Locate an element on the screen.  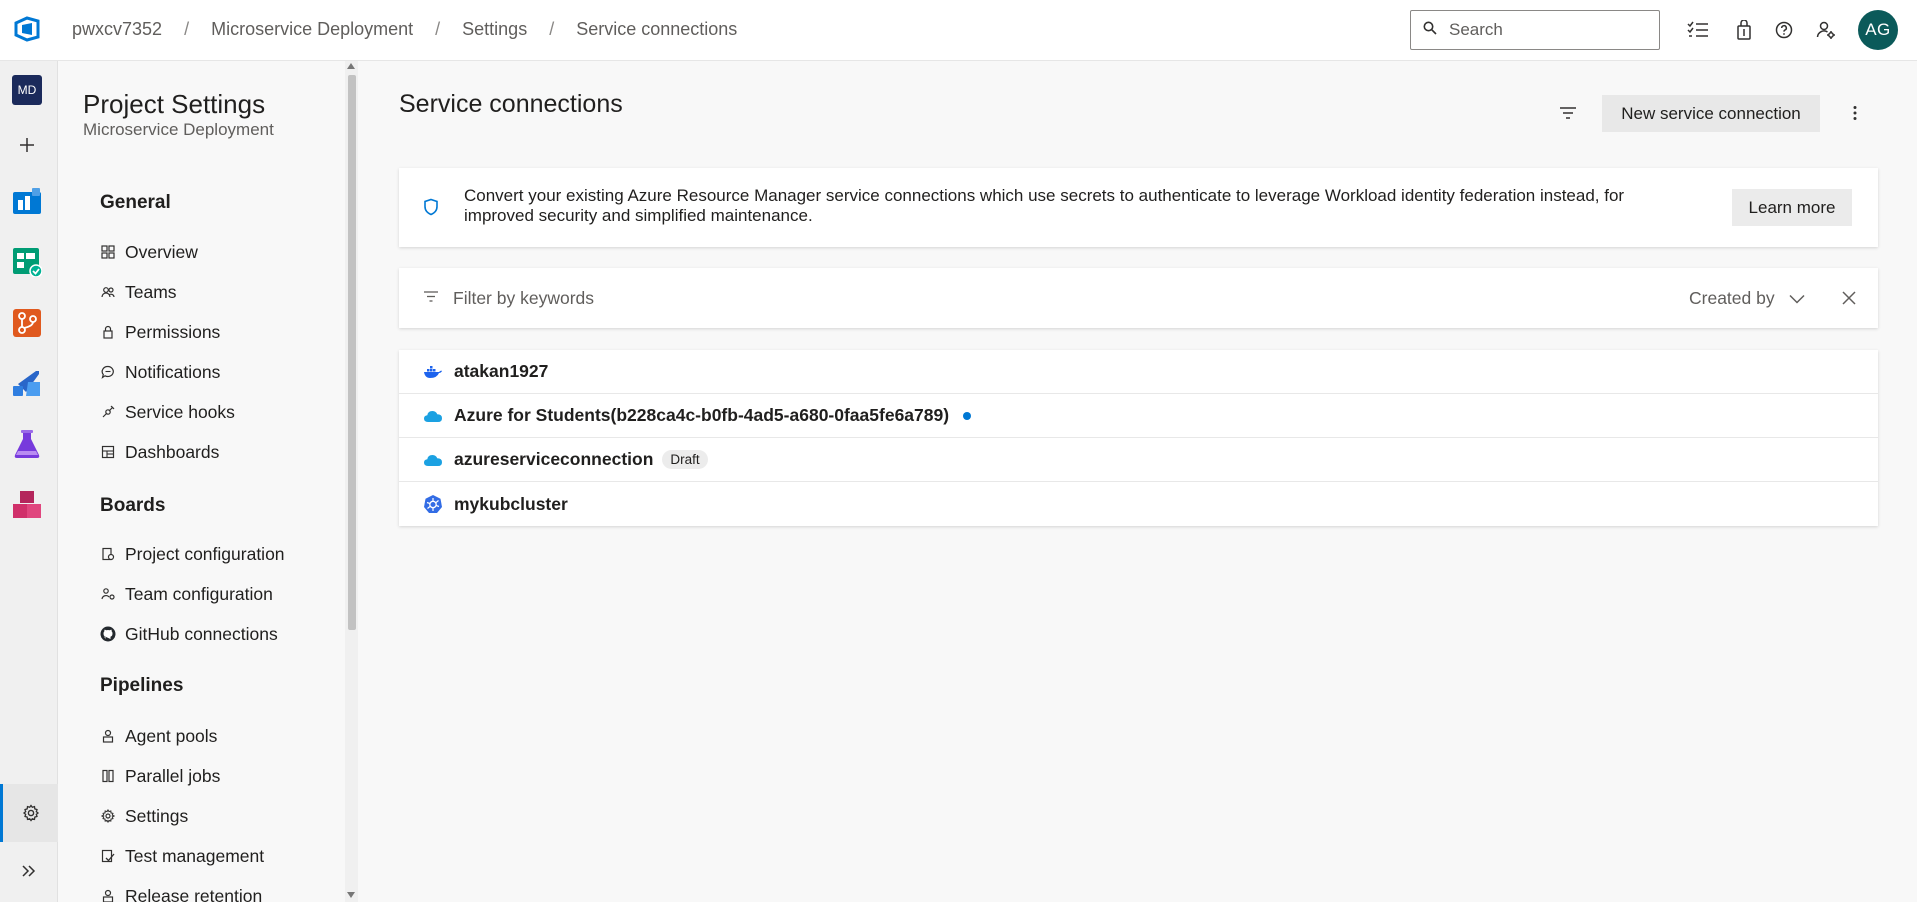
marketplace-bag-icon is located at coordinates (1744, 30).